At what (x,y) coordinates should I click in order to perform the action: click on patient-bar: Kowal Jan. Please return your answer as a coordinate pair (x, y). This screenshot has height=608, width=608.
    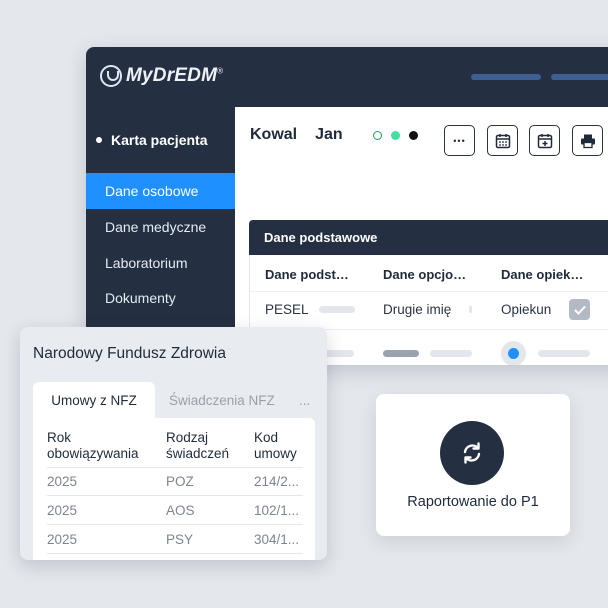
    Looking at the image, I should click on (338, 135).